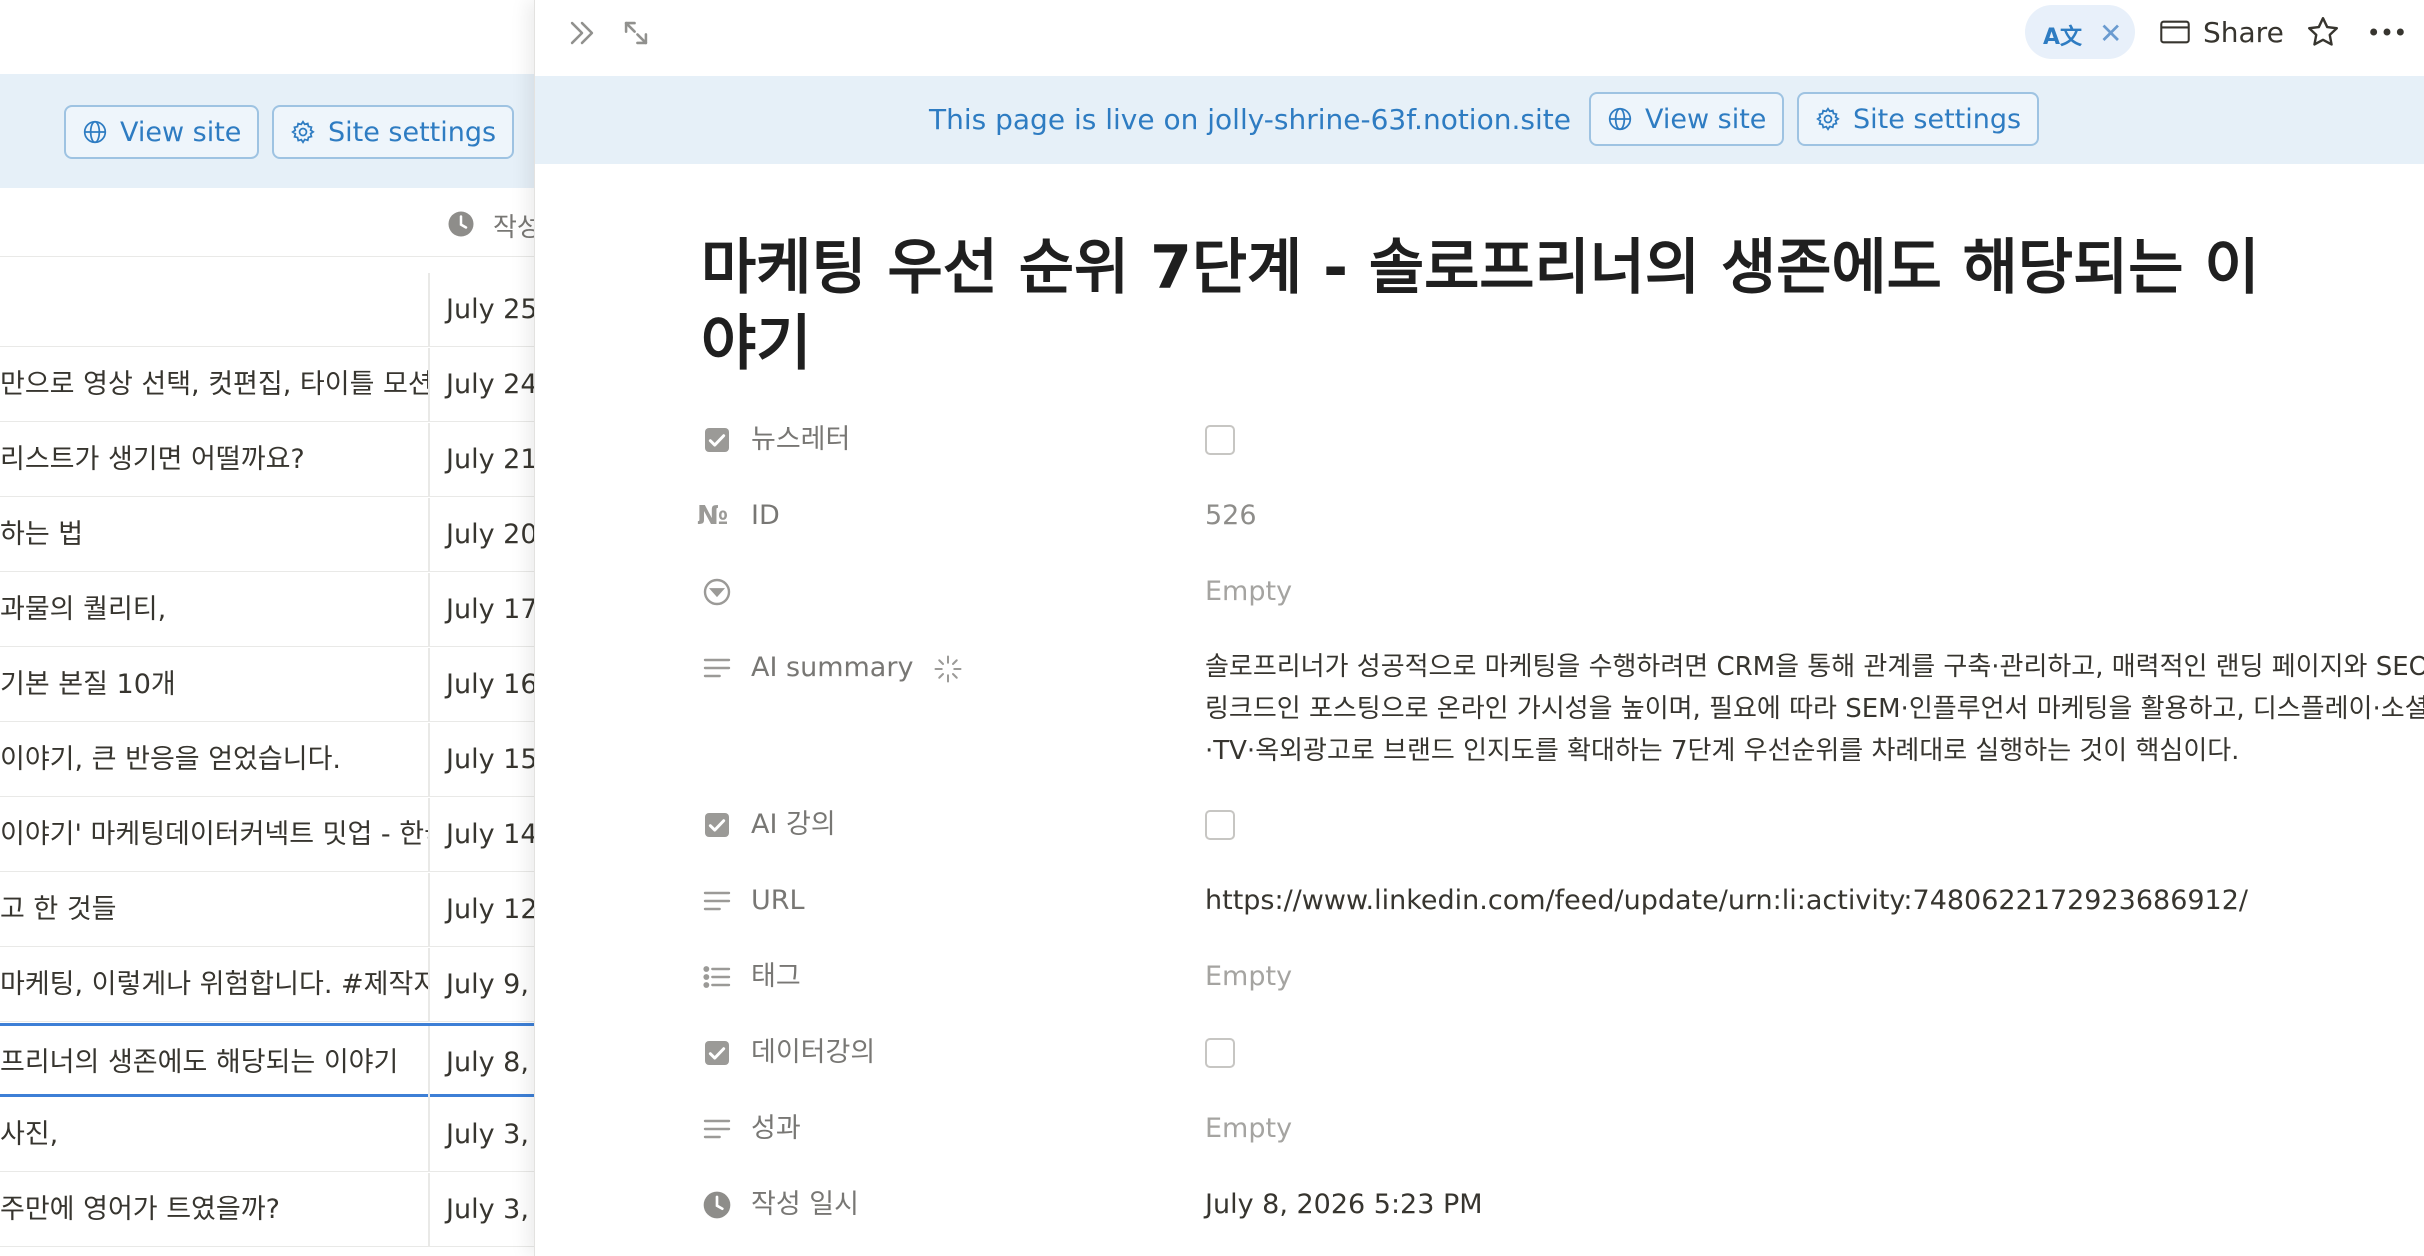 This screenshot has height=1256, width=2424. Describe the element at coordinates (636, 33) in the screenshot. I see `expand-arrows-icon` at that location.